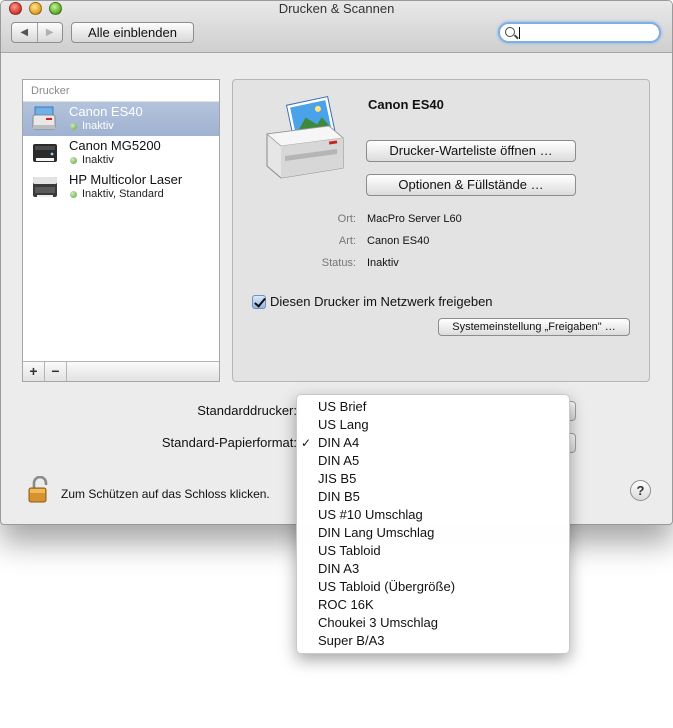 Image resolution: width=673 pixels, height=728 pixels. I want to click on paper-size-option: DIN Lang Umschlag, so click(433, 533).